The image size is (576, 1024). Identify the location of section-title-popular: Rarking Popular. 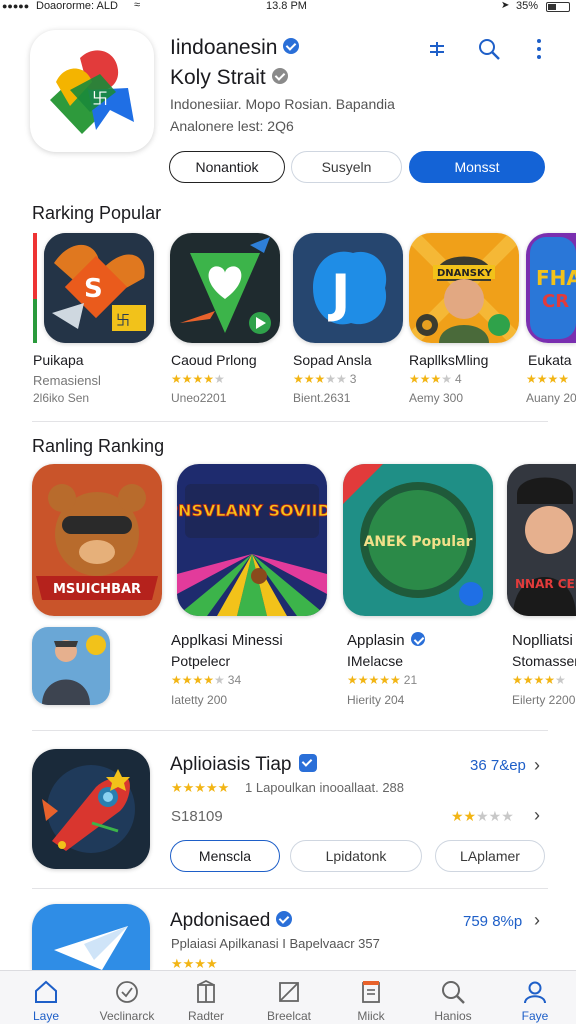
(97, 213).